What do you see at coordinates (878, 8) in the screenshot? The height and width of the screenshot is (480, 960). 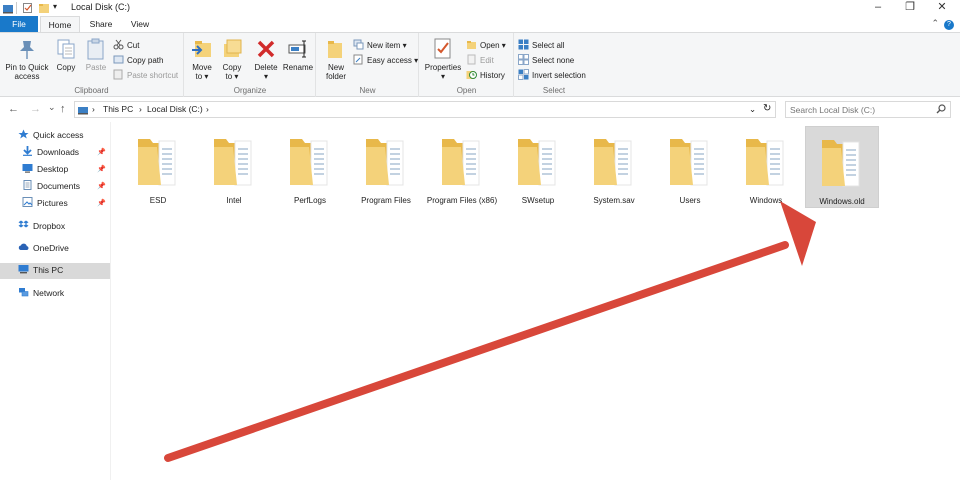 I see `minimize-button: –` at bounding box center [878, 8].